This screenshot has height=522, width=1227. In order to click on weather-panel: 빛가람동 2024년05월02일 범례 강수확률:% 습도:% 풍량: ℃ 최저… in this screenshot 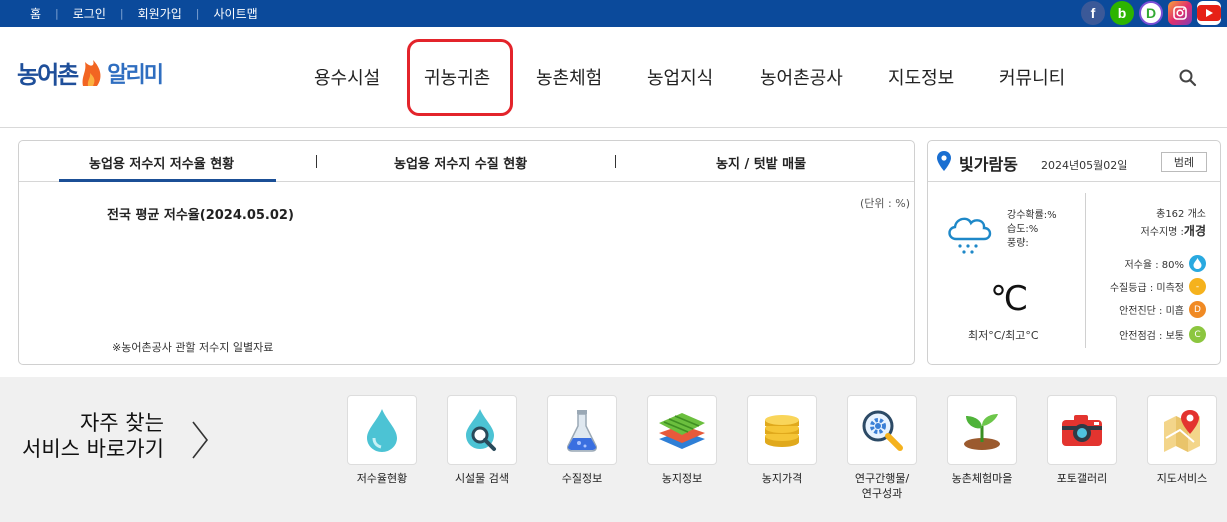, I will do `click(1074, 252)`.